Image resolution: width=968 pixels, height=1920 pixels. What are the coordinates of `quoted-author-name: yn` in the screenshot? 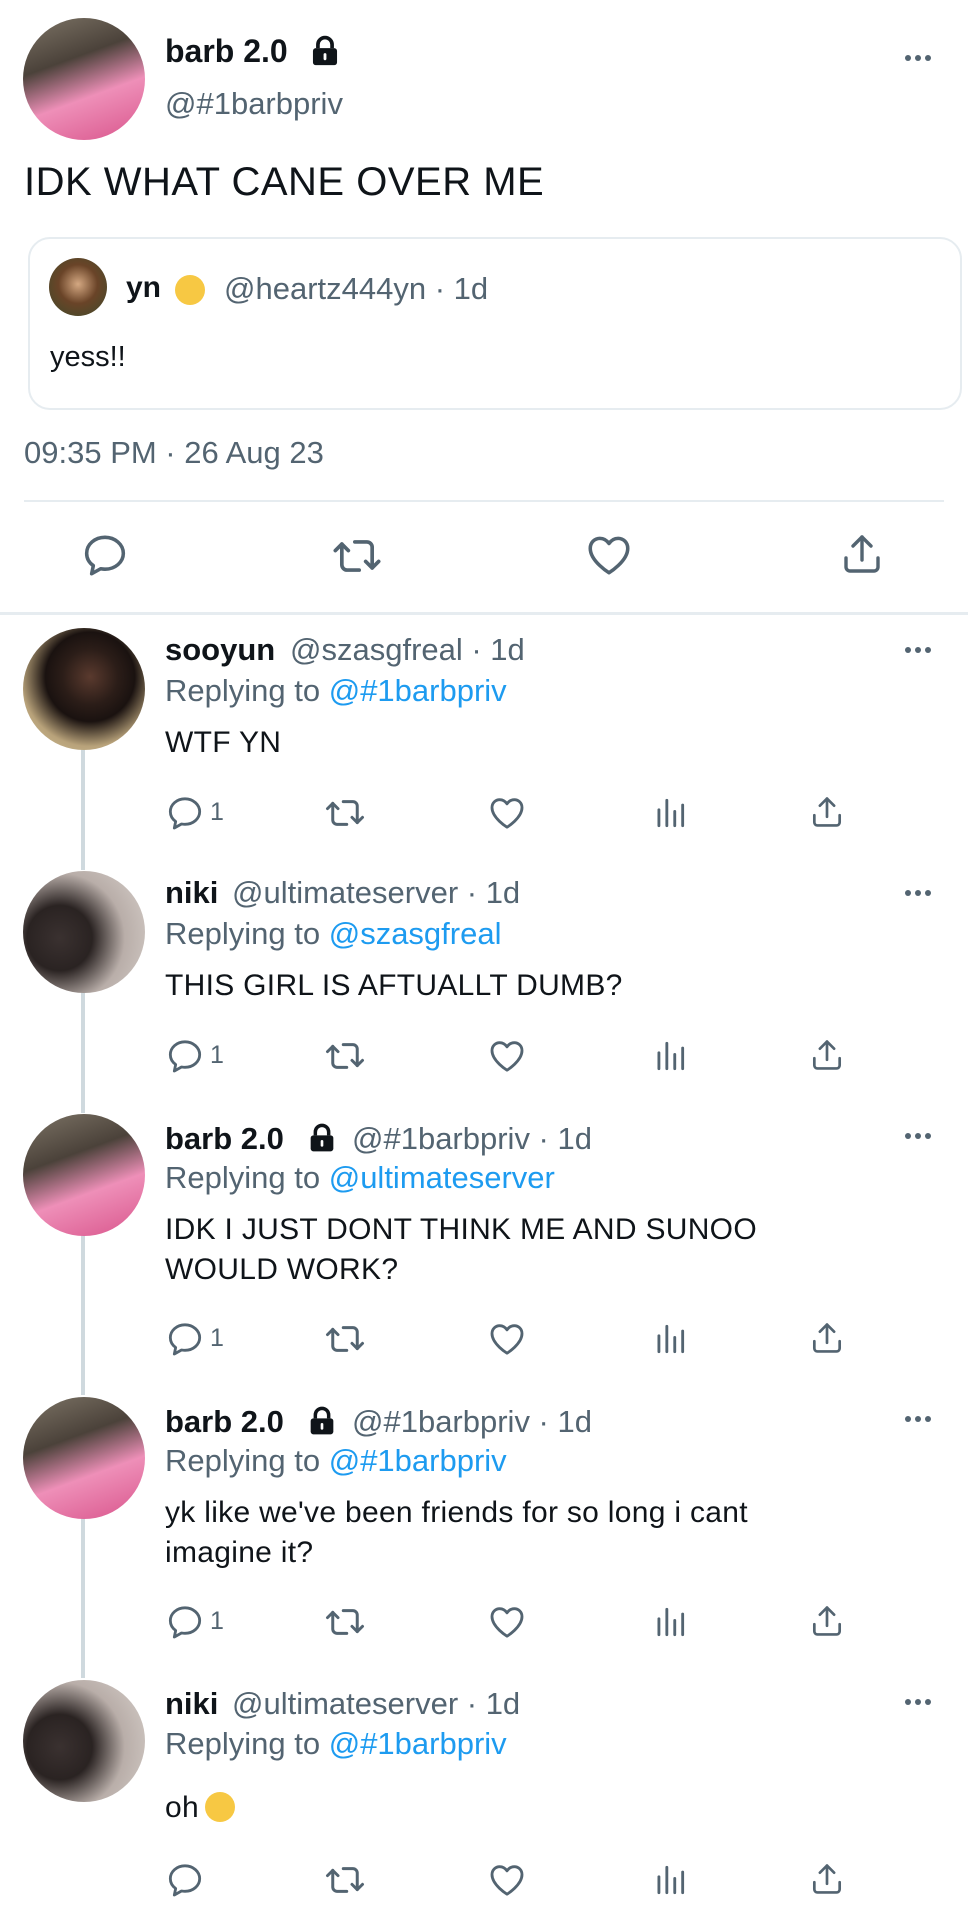 It's located at (144, 287).